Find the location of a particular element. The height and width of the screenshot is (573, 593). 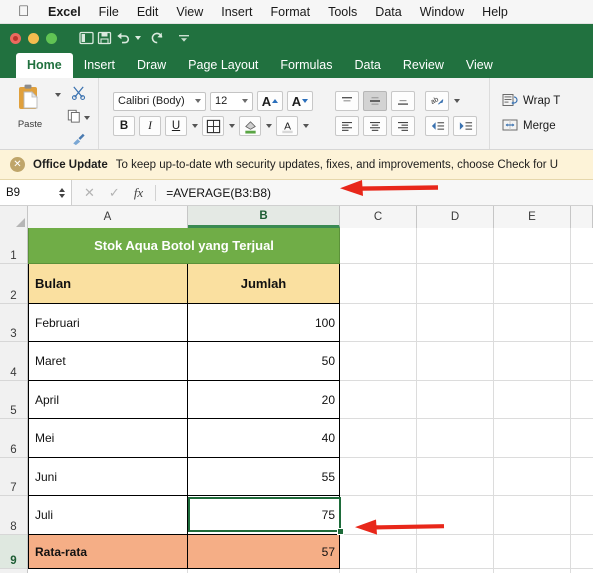

underline-dropdown-icon is located at coordinates (195, 126).